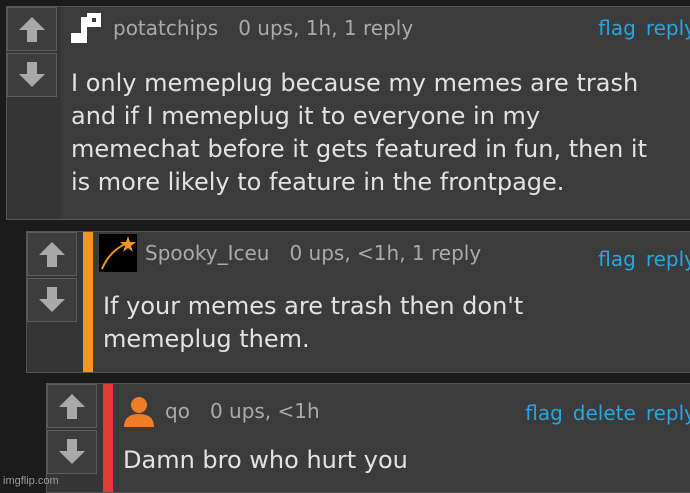 This screenshot has width=690, height=493. I want to click on comment-header: potatchips 0 ups, 1h, 1 reply, so click(378, 28).